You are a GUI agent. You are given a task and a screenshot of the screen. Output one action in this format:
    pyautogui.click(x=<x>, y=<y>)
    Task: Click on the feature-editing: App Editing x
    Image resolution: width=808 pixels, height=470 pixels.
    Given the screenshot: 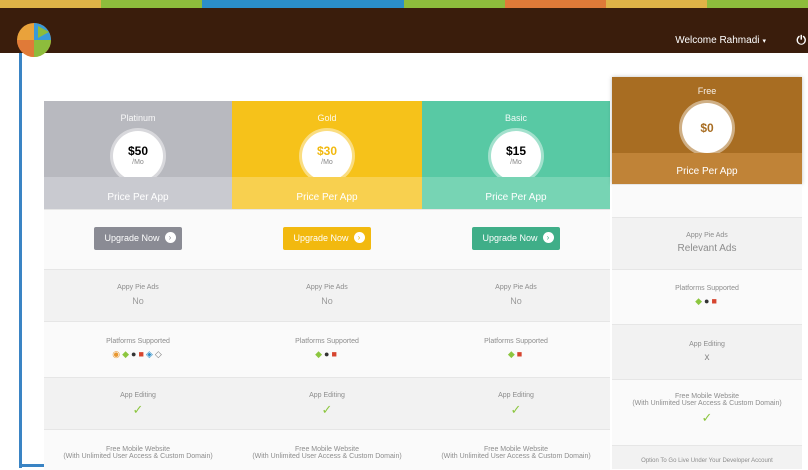 What is the action you would take?
    pyautogui.click(x=707, y=352)
    